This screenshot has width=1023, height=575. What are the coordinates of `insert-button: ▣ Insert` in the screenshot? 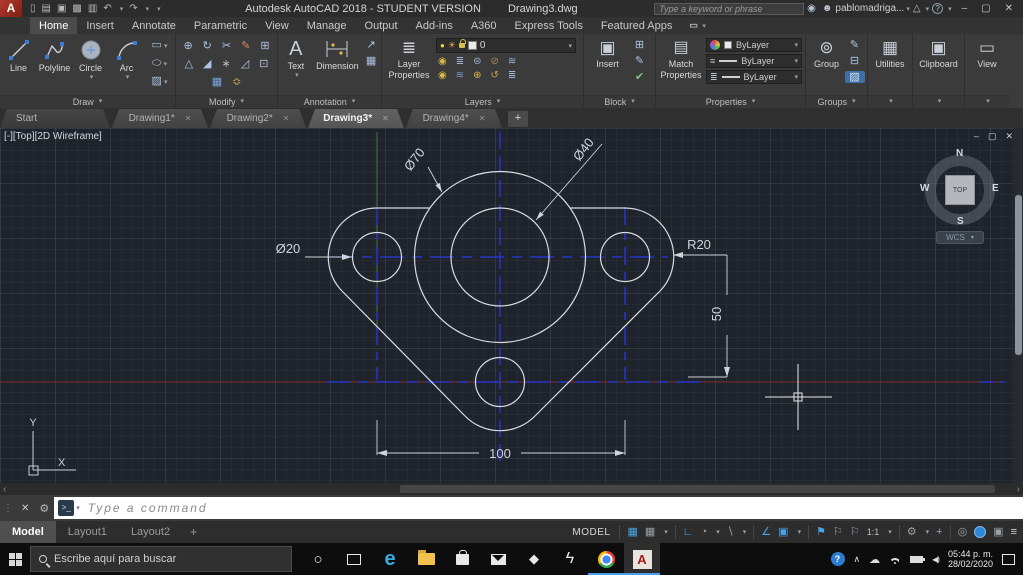 It's located at (608, 51).